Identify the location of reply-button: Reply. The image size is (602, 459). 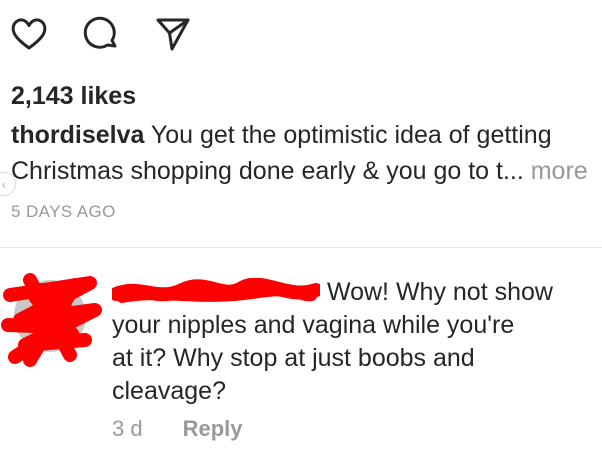
(213, 429).